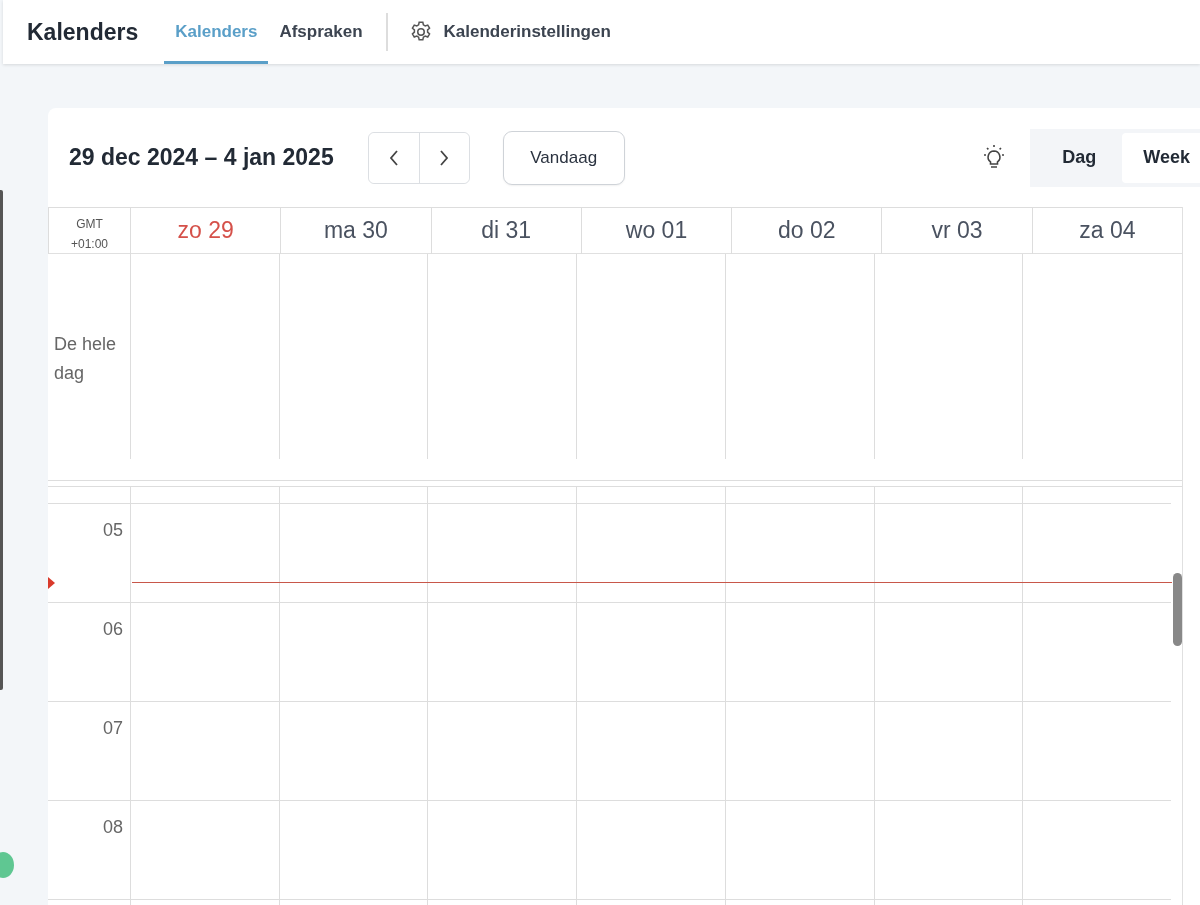  Describe the element at coordinates (89, 231) in the screenshot. I see `timezone-label: GMT +01:00` at that location.